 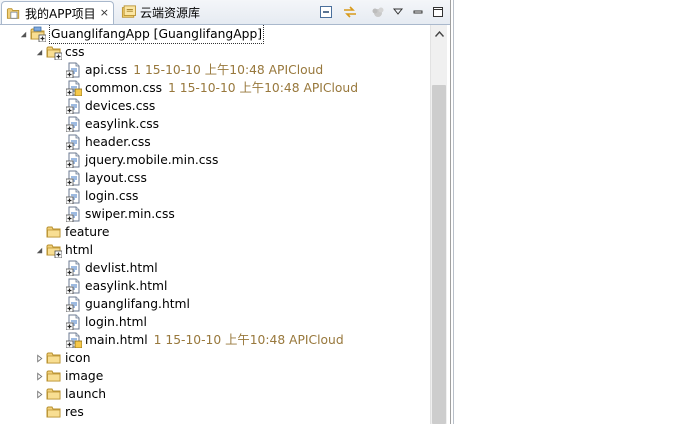 I want to click on tree-item-file: login.html, so click(x=106, y=322).